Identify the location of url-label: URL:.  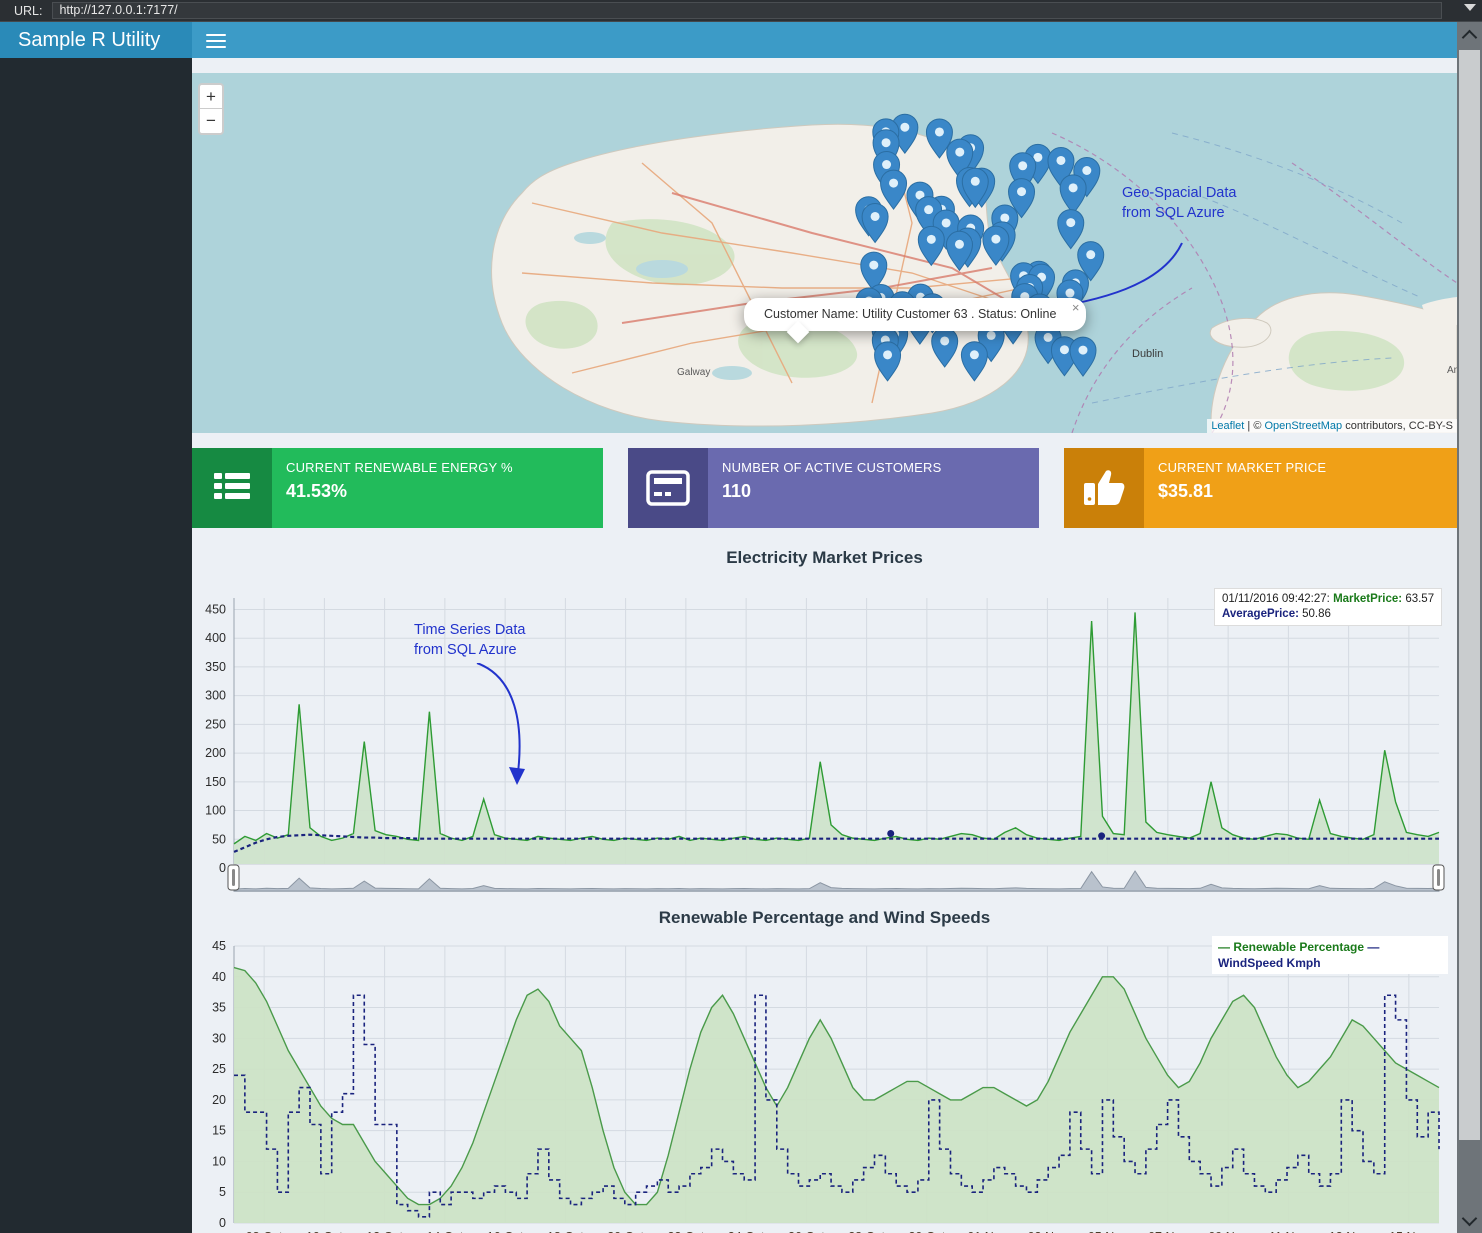
(28, 10).